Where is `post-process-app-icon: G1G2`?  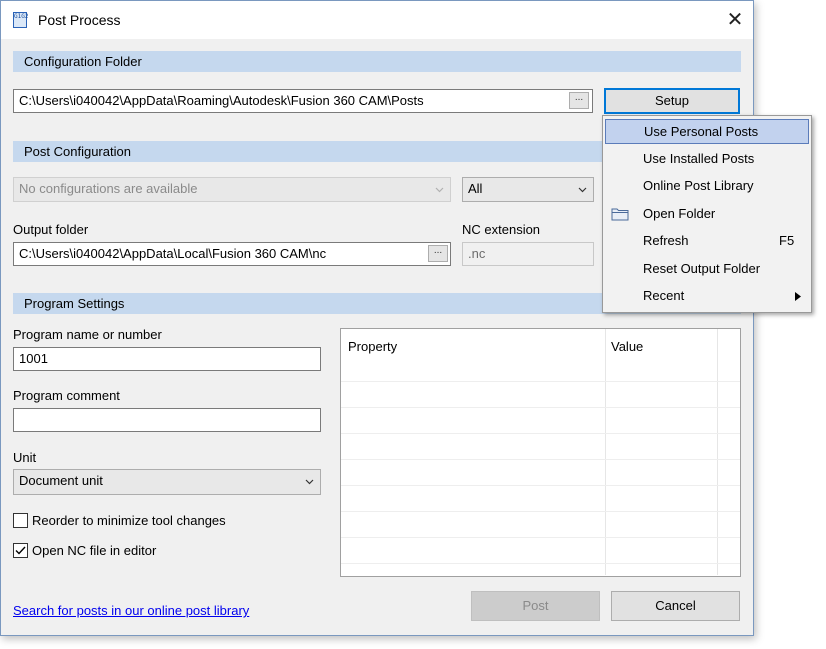 post-process-app-icon: G1G2 is located at coordinates (20, 20).